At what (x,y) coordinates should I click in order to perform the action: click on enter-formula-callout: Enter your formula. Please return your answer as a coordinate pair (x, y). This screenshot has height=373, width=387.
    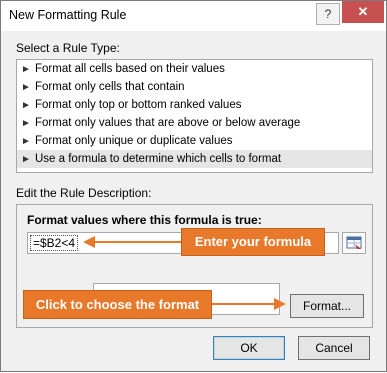
    Looking at the image, I should click on (253, 242).